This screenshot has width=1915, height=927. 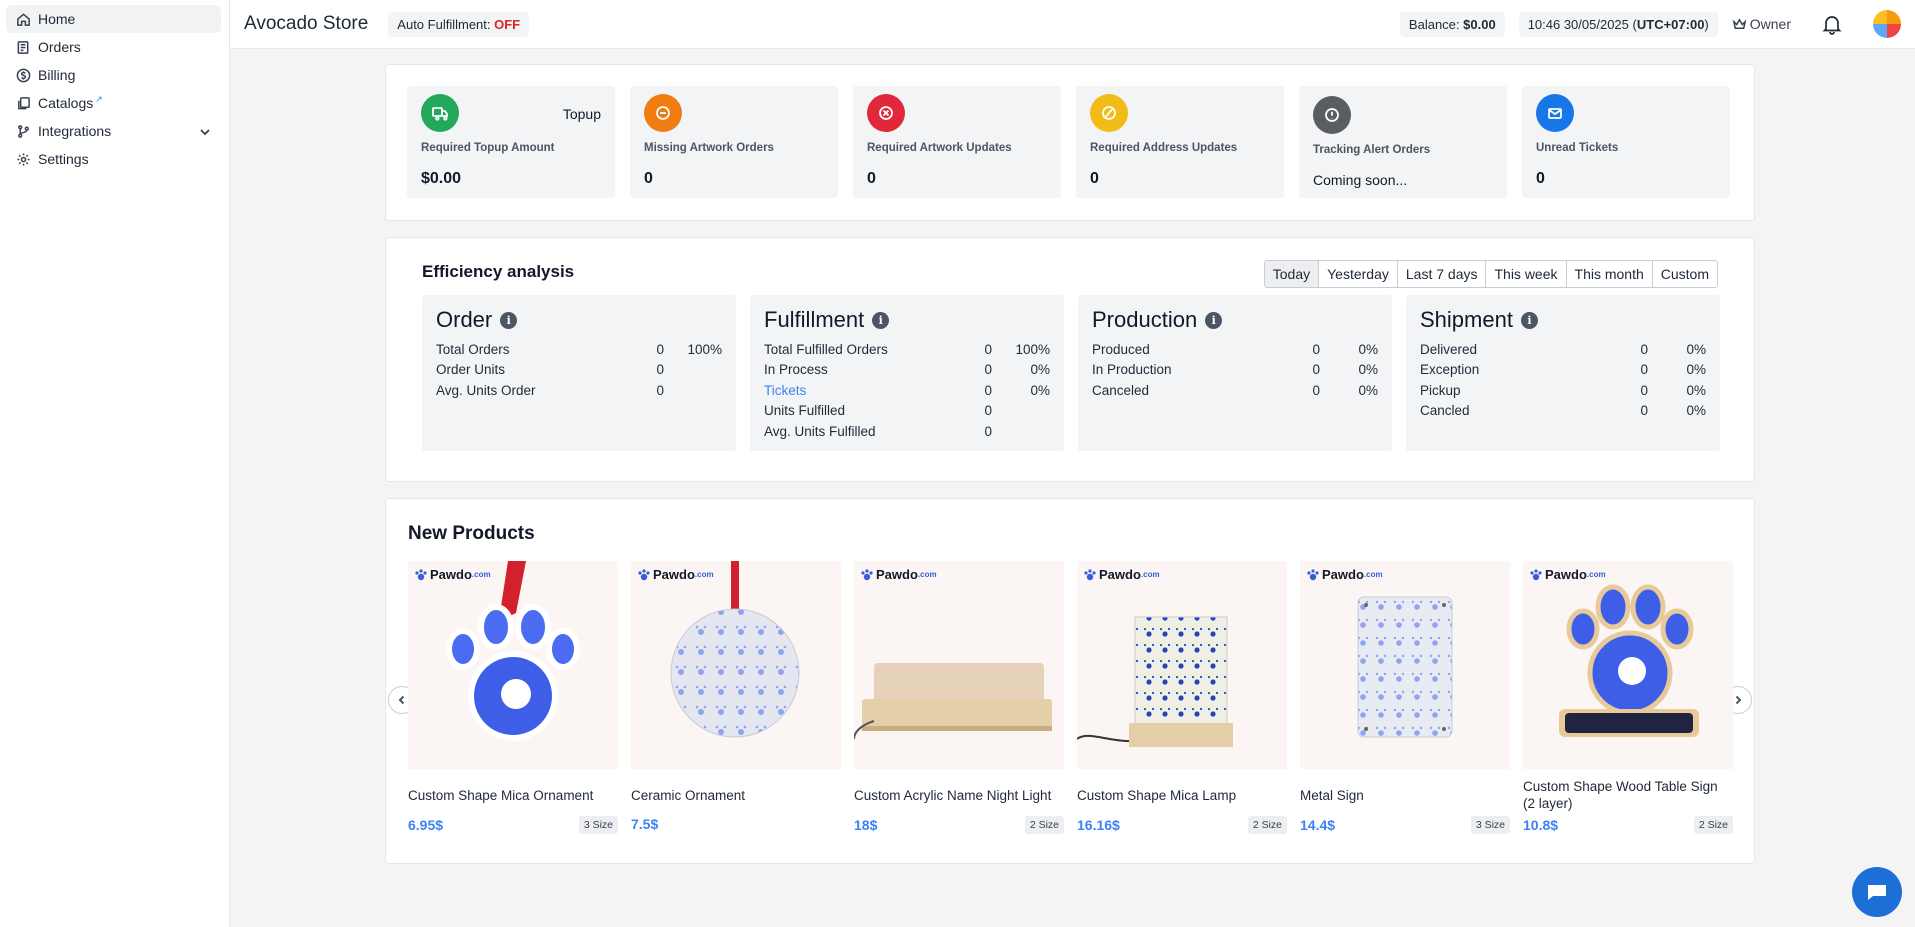 I want to click on metric-name: Total Fulfilled Orders, so click(x=826, y=349).